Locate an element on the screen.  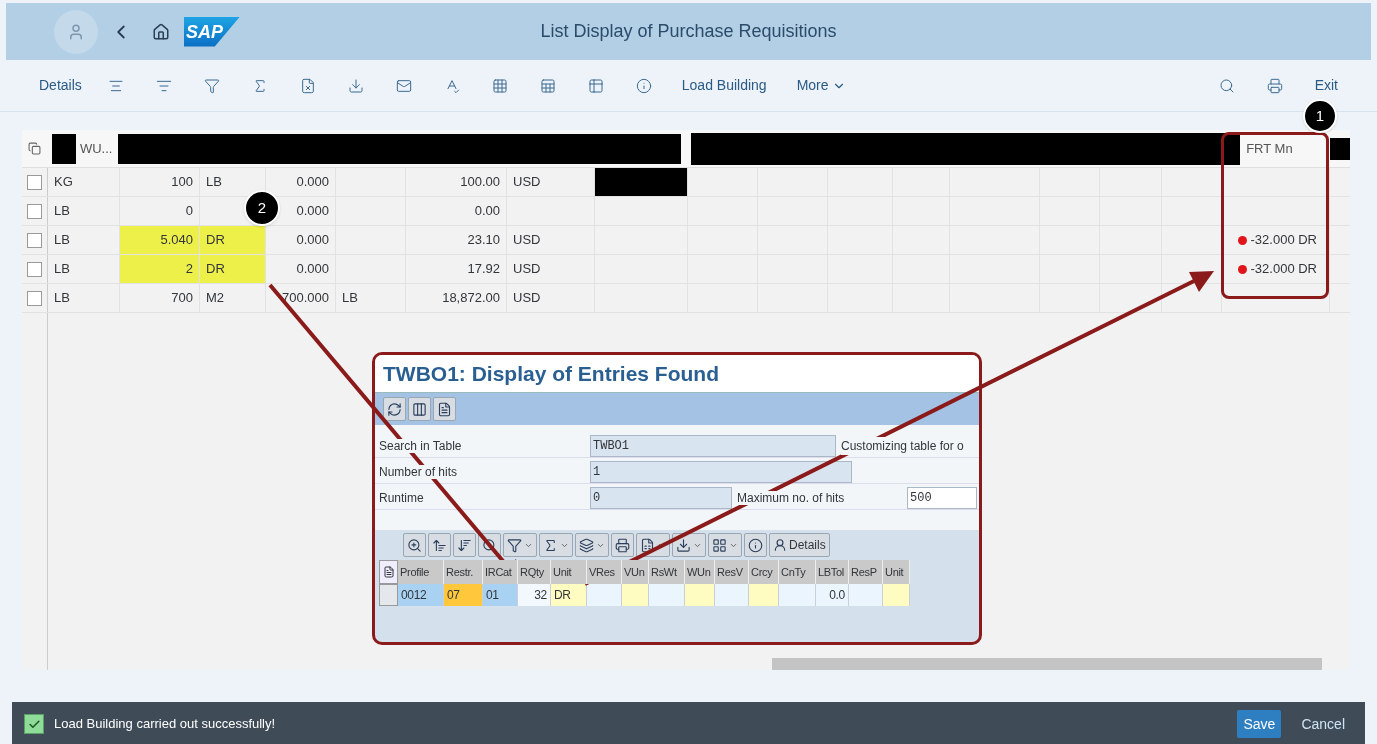
field-value: TWBO1 is located at coordinates (713, 446).